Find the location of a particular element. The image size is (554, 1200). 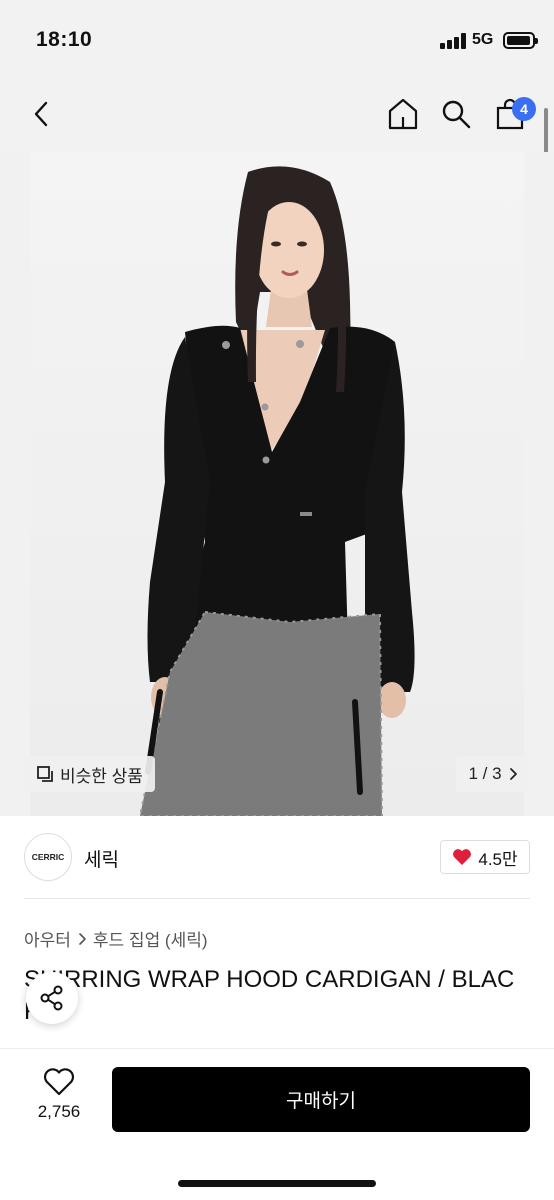

similar-icon is located at coordinates (45, 774).